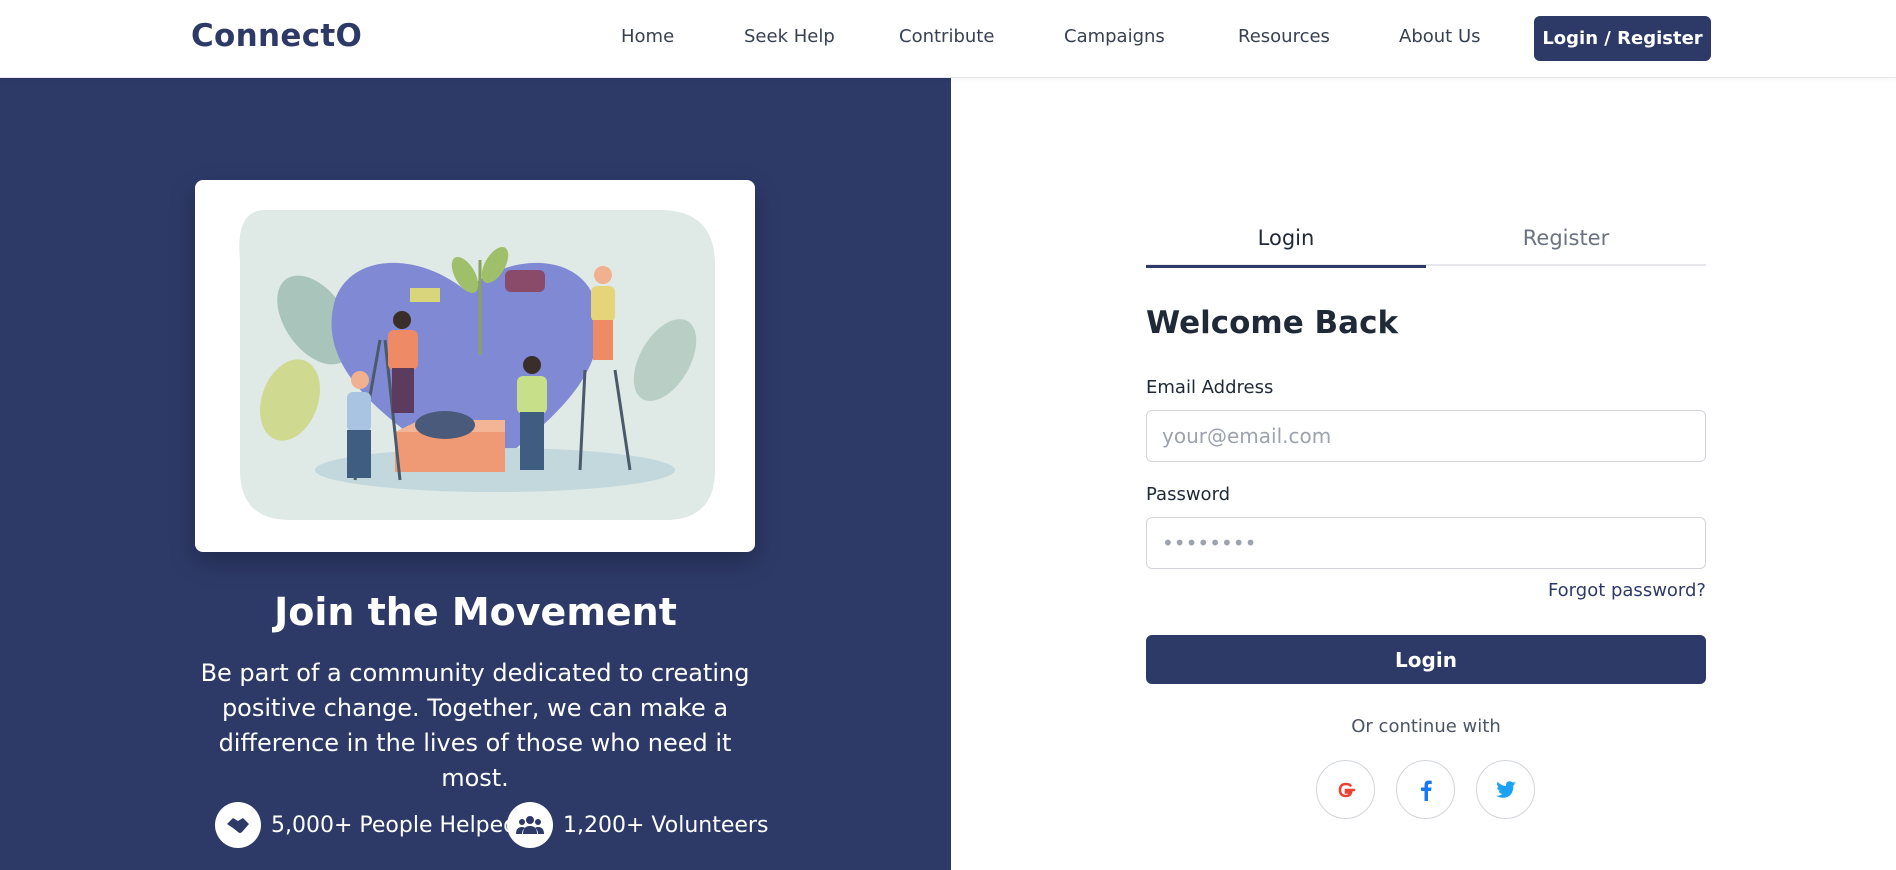 This screenshot has width=1896, height=870. What do you see at coordinates (1566, 246) in the screenshot?
I see `tab-register: Register` at bounding box center [1566, 246].